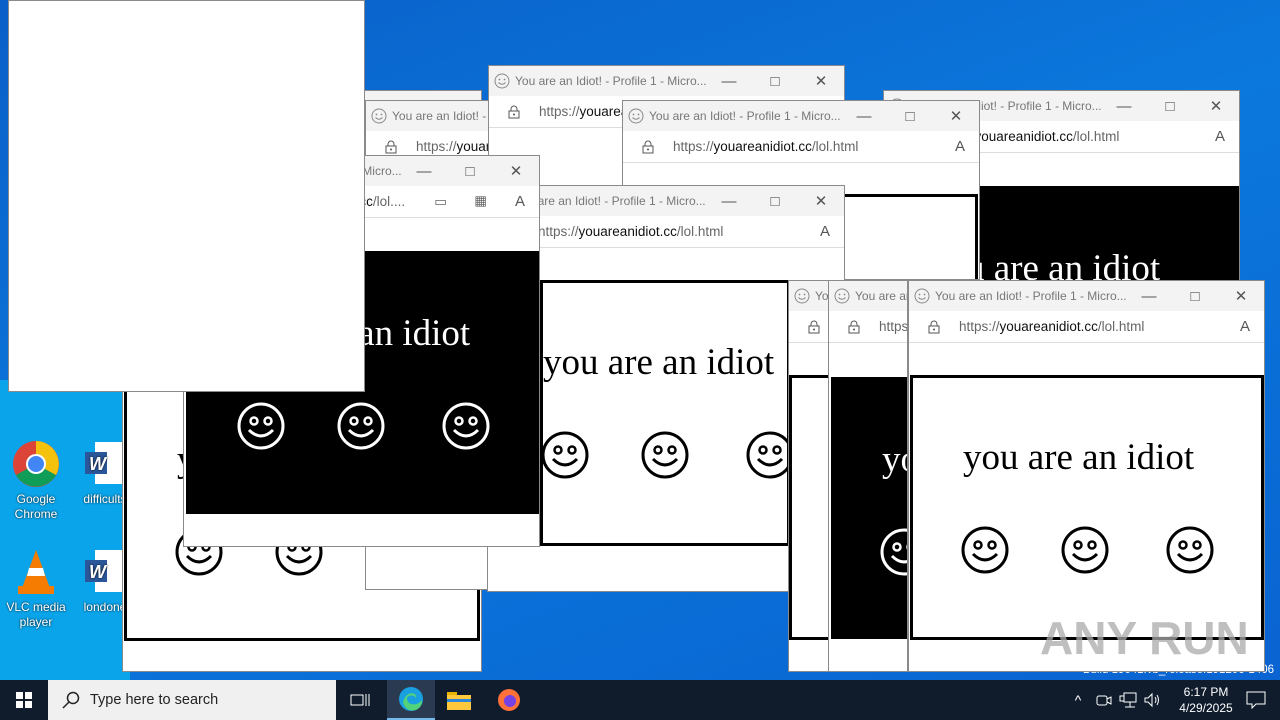 Image resolution: width=1280 pixels, height=720 pixels. What do you see at coordinates (36, 614) in the screenshot?
I see `desktop-icon-label: VLC media player` at bounding box center [36, 614].